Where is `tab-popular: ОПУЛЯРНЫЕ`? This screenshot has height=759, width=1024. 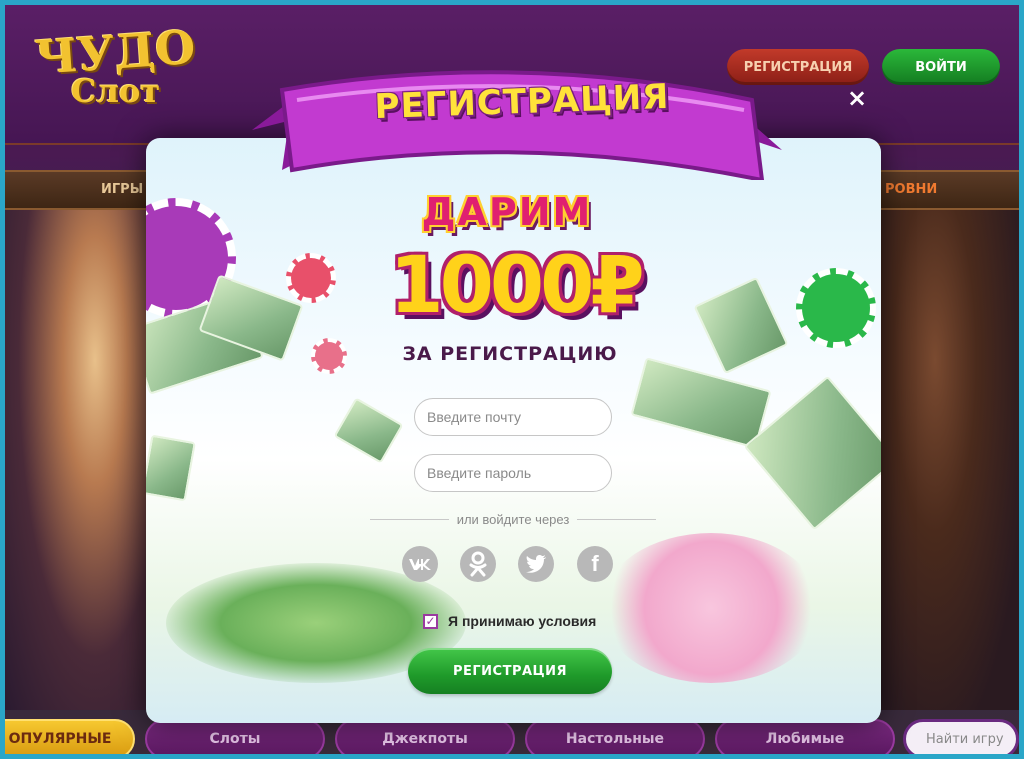
tab-popular: ОПУЛЯРНЫЕ is located at coordinates (70, 736).